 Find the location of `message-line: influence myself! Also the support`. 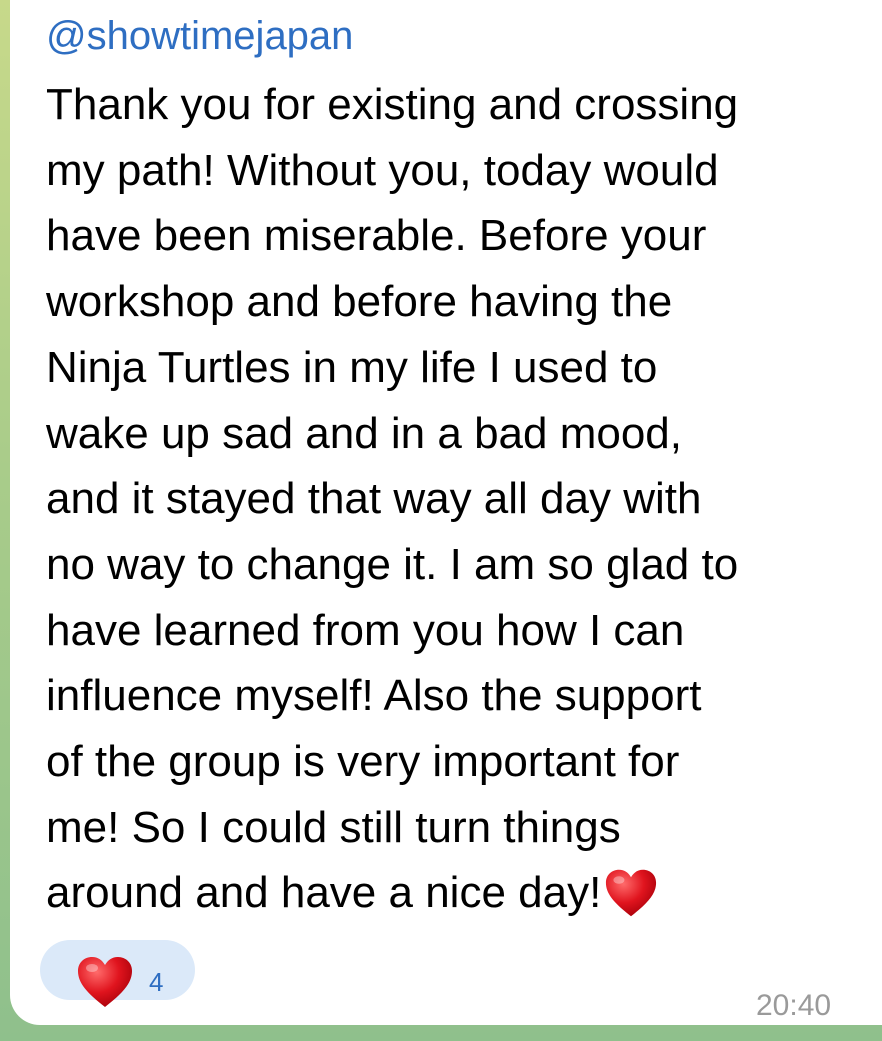

message-line: influence myself! Also the support is located at coordinates (374, 696).